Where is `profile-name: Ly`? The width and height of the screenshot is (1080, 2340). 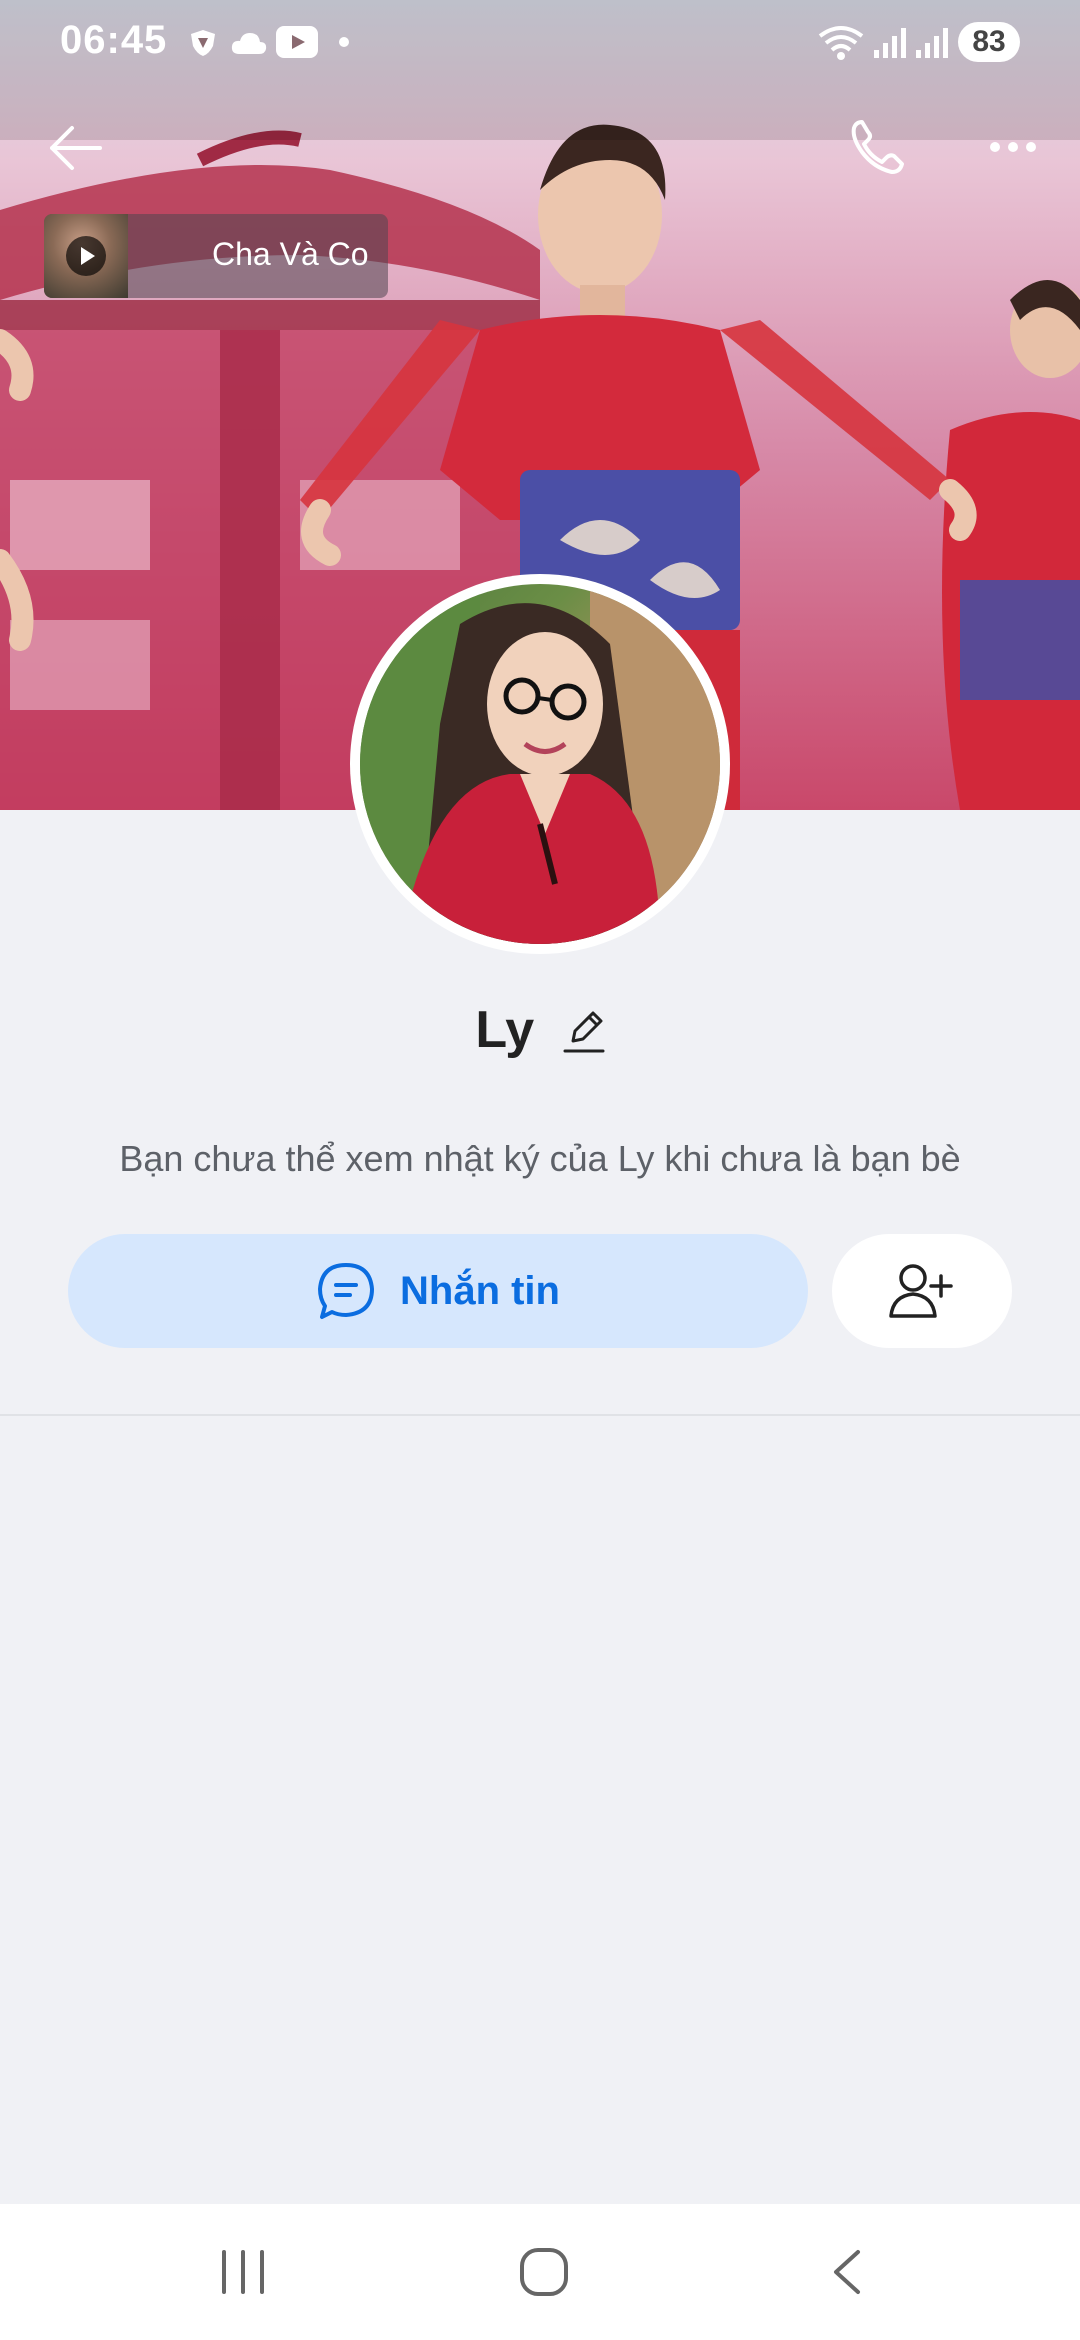
profile-name: Ly is located at coordinates (505, 1030).